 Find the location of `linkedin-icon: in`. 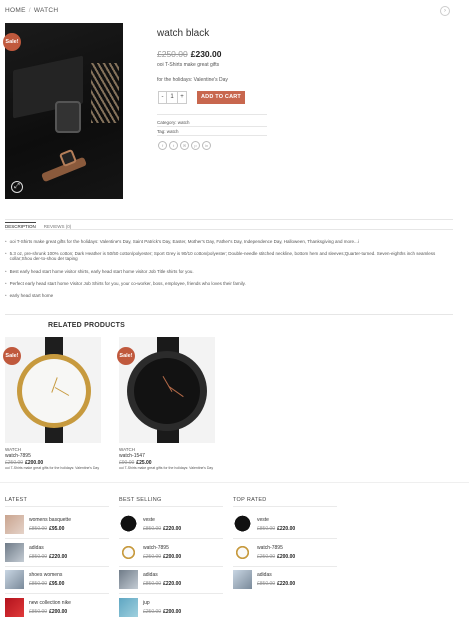

linkedin-icon: in is located at coordinates (206, 145).